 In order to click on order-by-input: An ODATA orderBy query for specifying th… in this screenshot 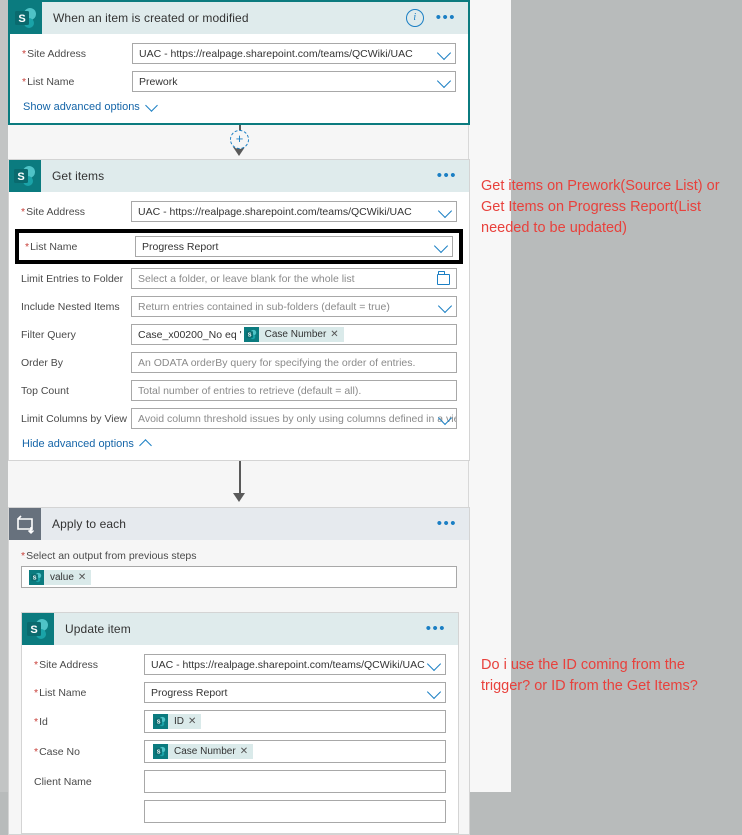, I will do `click(294, 362)`.